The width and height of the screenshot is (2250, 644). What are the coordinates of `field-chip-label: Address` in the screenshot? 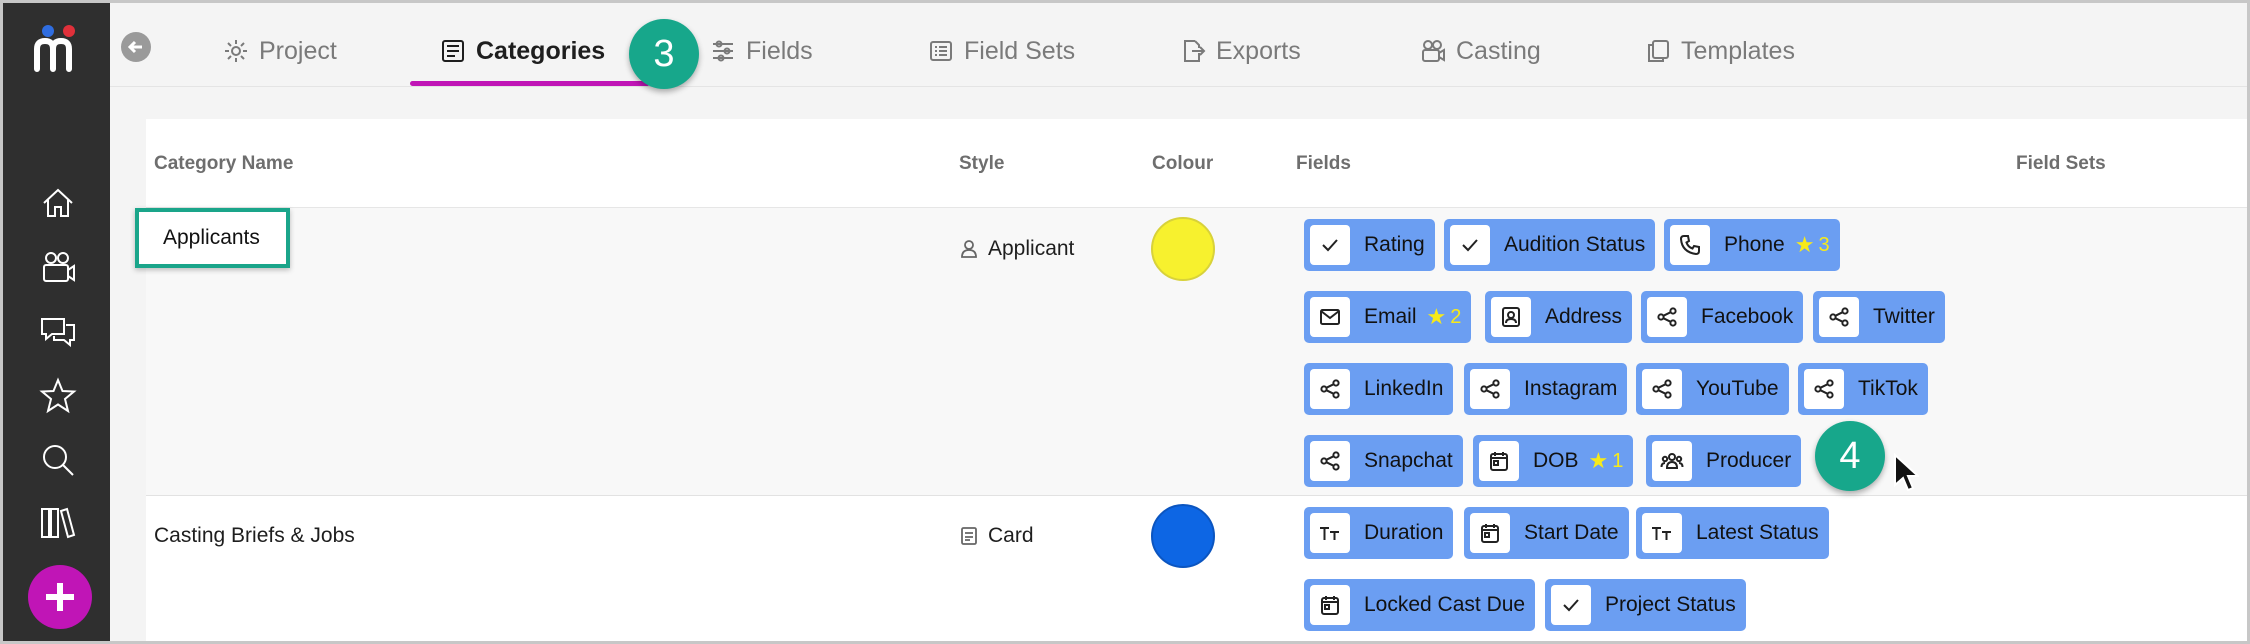 It's located at (1584, 316).